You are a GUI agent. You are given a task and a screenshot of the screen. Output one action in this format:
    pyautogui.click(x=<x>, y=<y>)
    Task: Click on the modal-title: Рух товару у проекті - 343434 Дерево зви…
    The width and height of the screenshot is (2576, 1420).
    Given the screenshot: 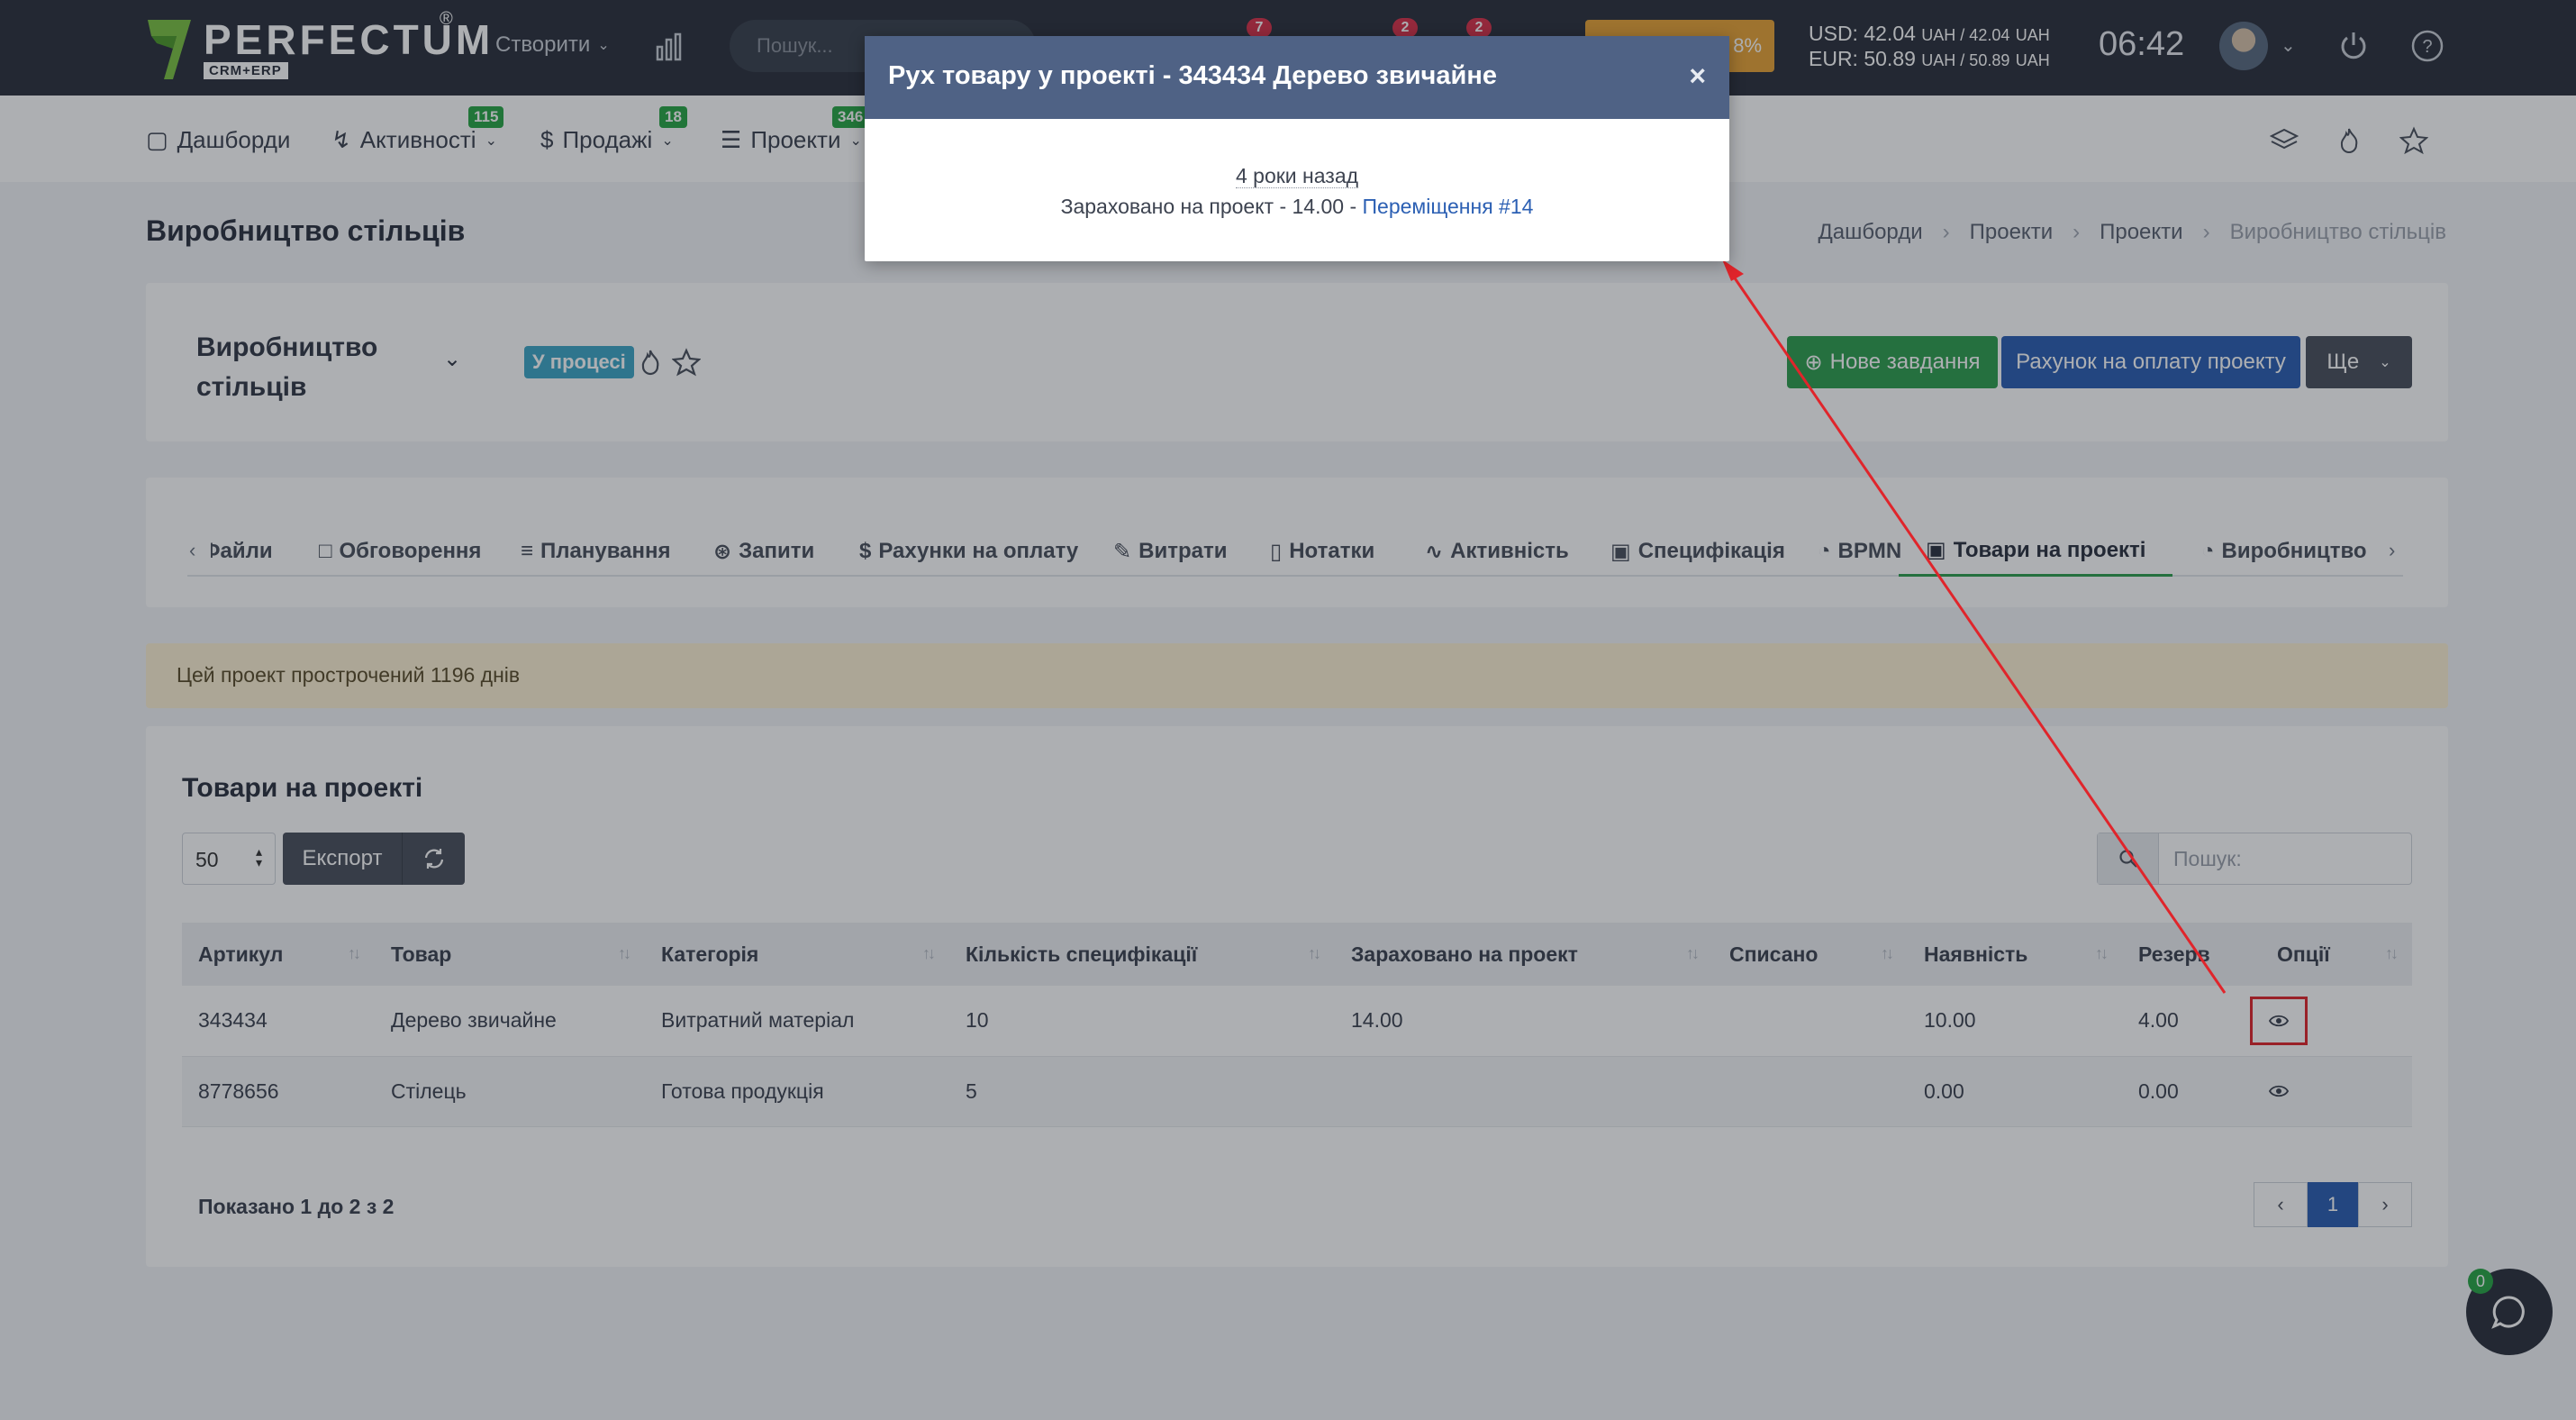 What is the action you would take?
    pyautogui.click(x=1192, y=76)
    